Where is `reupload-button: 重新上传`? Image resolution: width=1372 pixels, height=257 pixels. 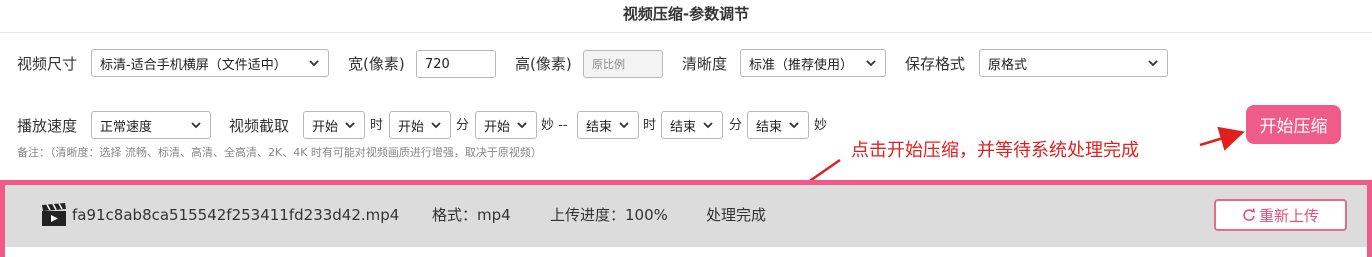 reupload-button: 重新上传 is located at coordinates (1280, 215).